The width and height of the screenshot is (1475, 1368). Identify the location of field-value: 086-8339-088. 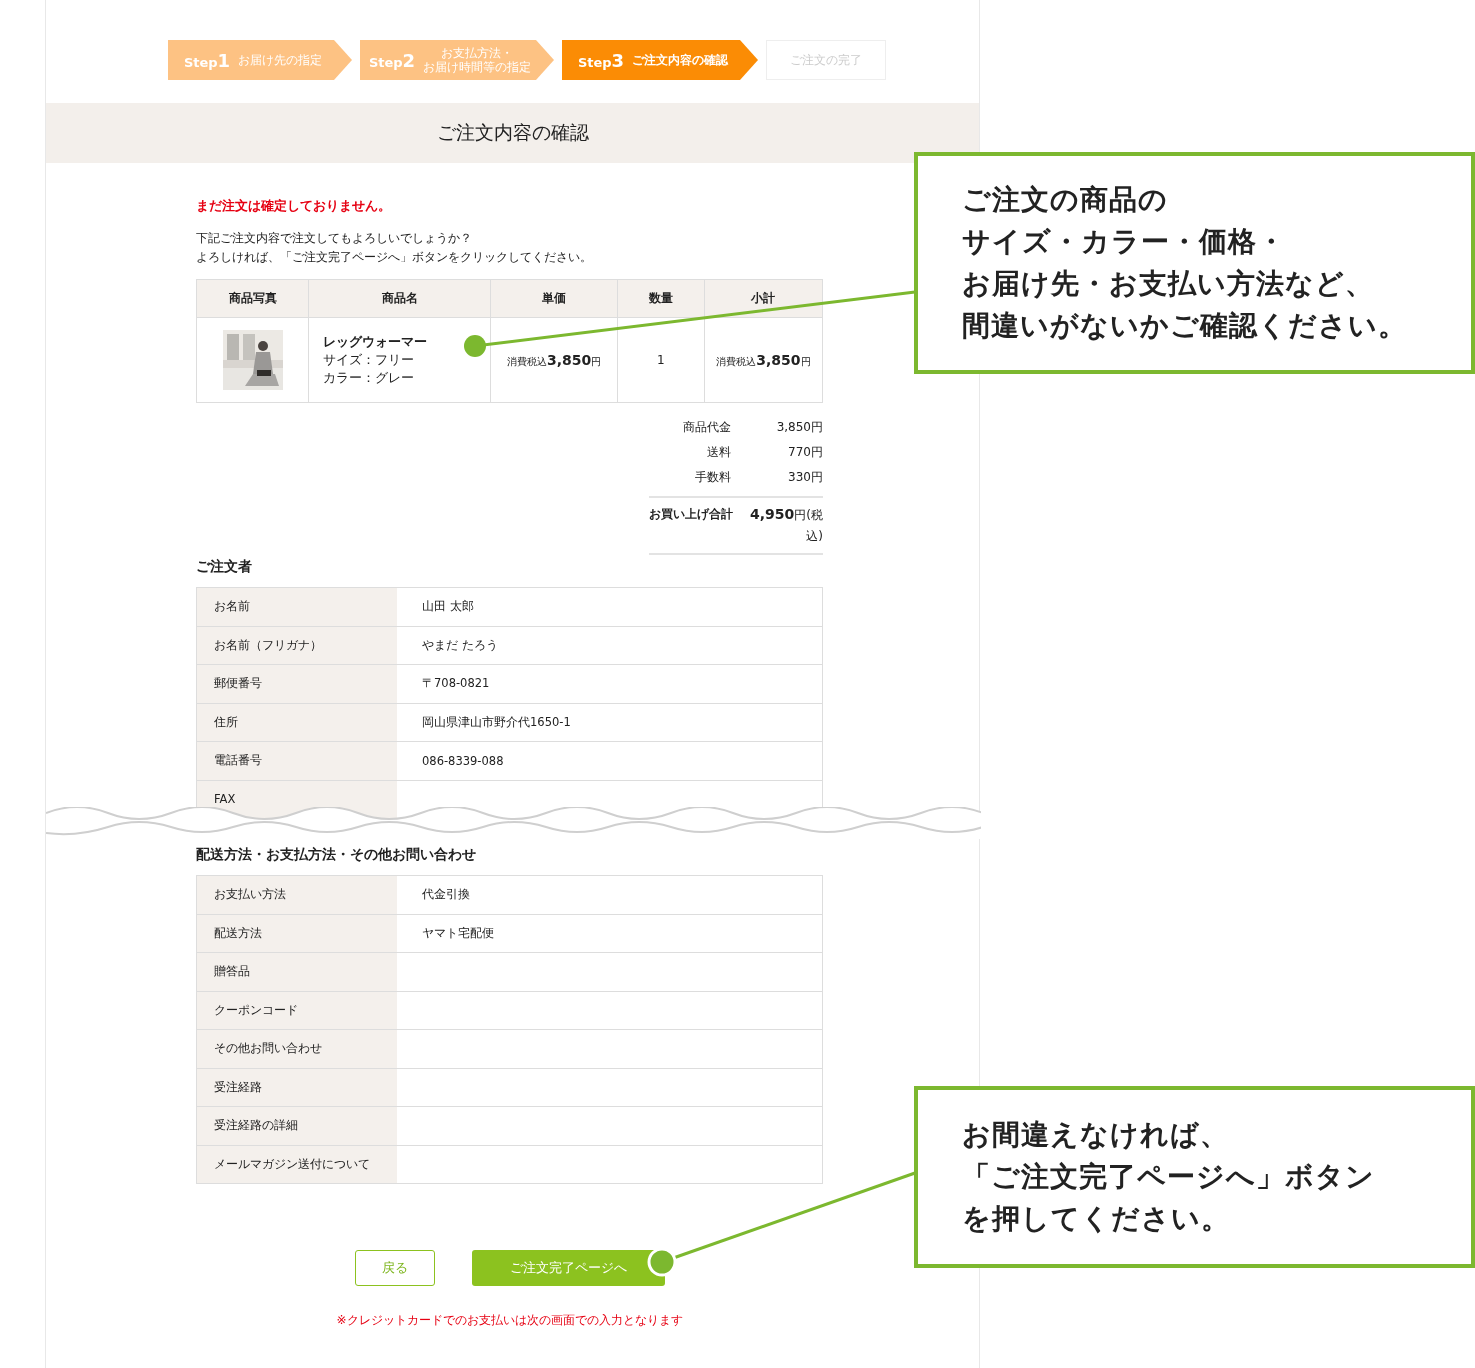
(463, 760).